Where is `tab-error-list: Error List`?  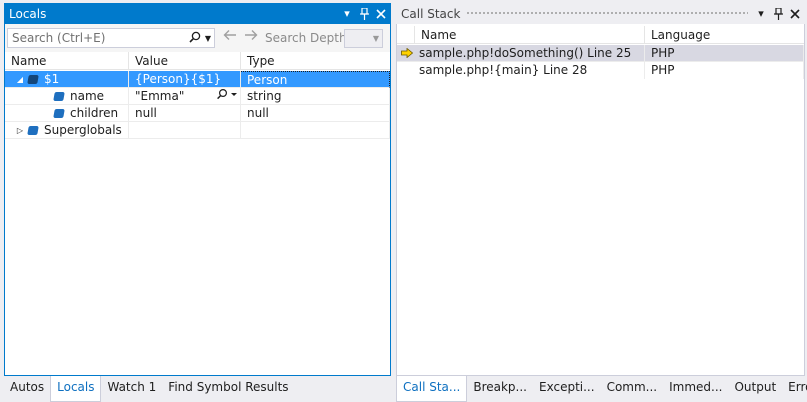 tab-error-list: Error List is located at coordinates (794, 389).